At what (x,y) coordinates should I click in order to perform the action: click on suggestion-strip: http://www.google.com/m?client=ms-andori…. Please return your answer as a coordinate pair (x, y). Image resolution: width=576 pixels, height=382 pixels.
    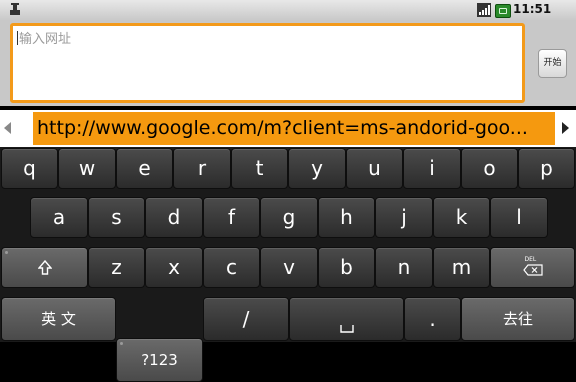
    Looking at the image, I should click on (288, 128).